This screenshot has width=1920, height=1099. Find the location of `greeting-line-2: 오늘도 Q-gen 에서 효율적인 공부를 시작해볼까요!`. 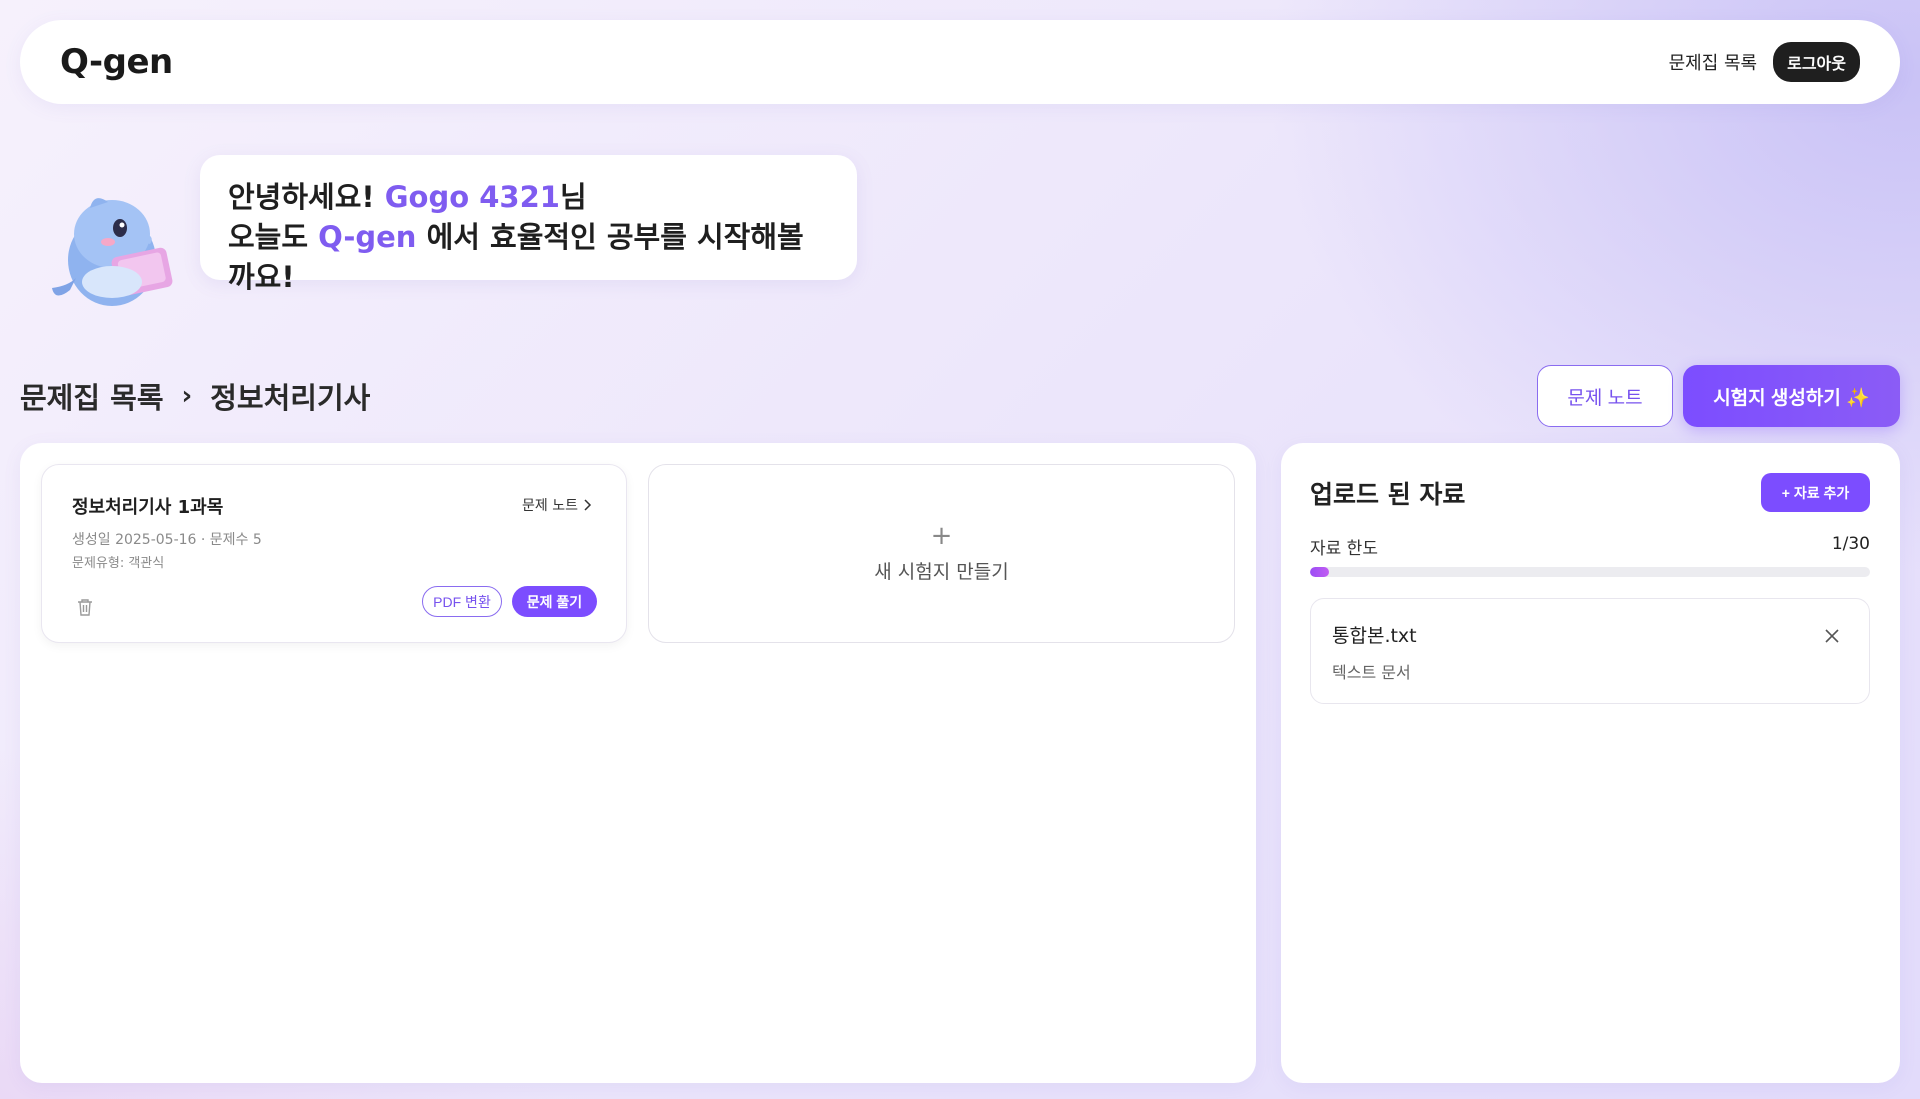

greeting-line-2: 오늘도 Q-gen 에서 효율적인 공부를 시작해볼까요! is located at coordinates (528, 257).